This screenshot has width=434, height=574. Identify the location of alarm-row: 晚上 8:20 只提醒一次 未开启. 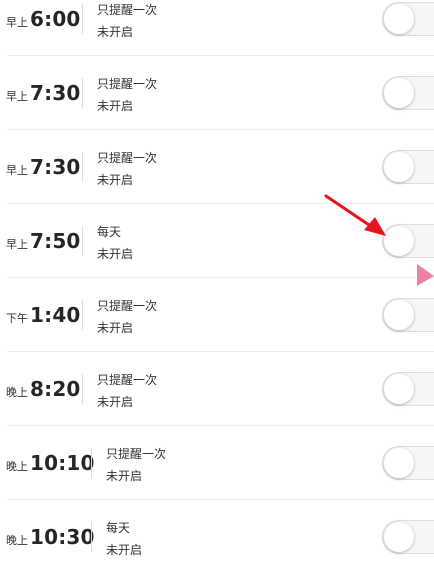
(217, 389).